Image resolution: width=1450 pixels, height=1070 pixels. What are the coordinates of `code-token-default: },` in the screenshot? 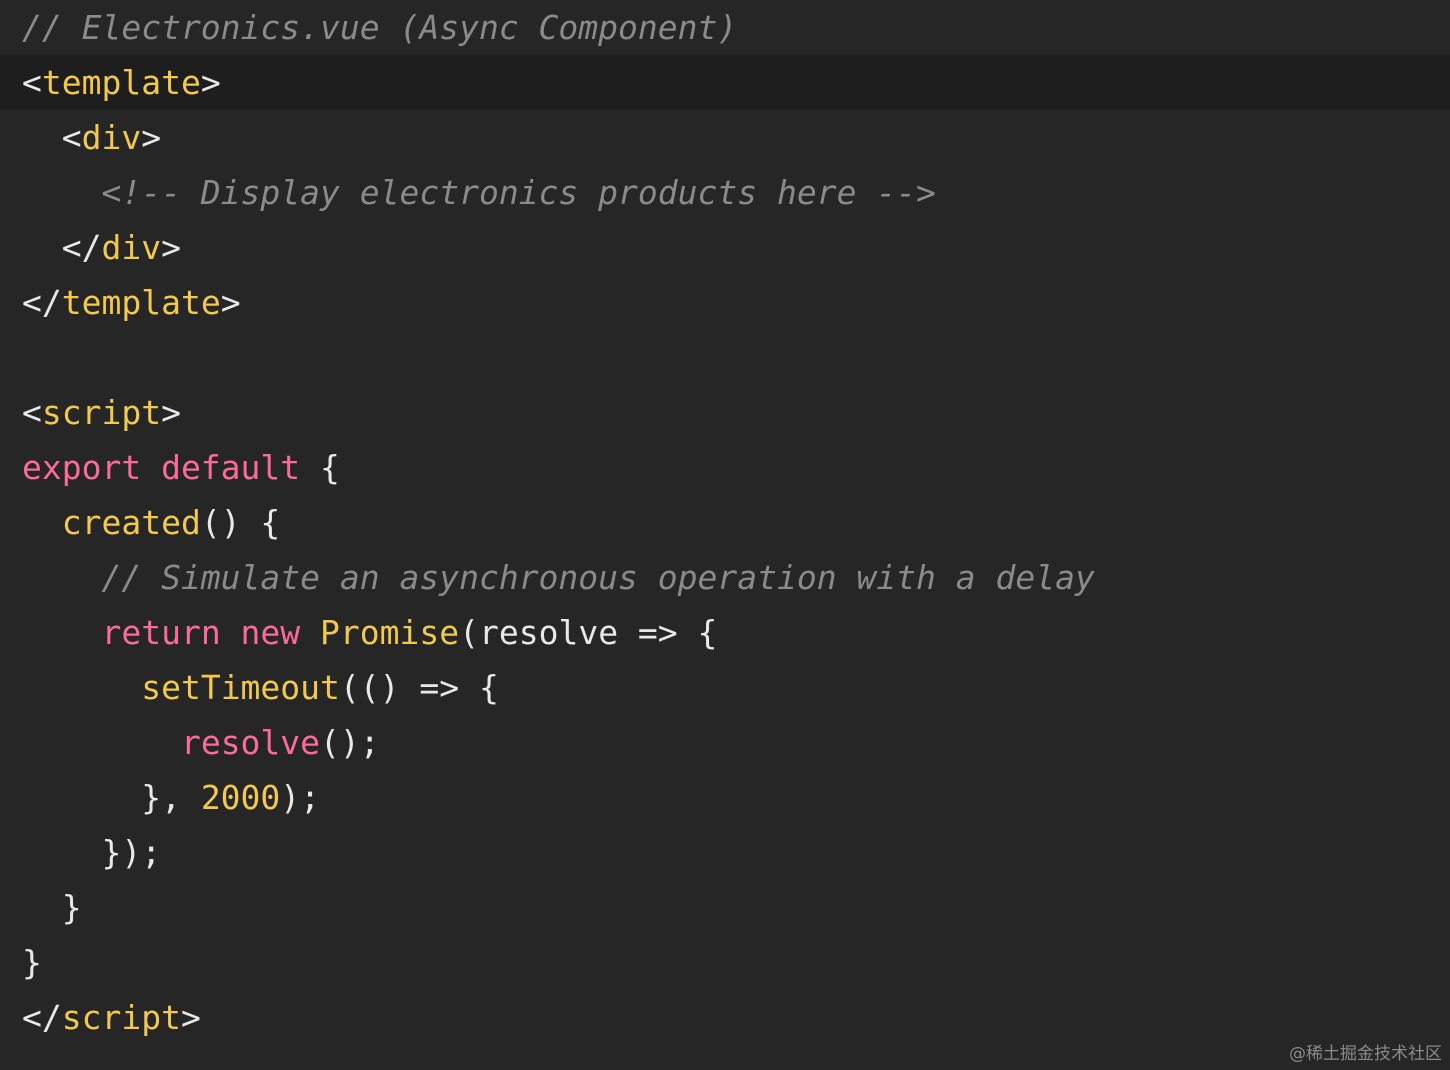 It's located at (111, 797).